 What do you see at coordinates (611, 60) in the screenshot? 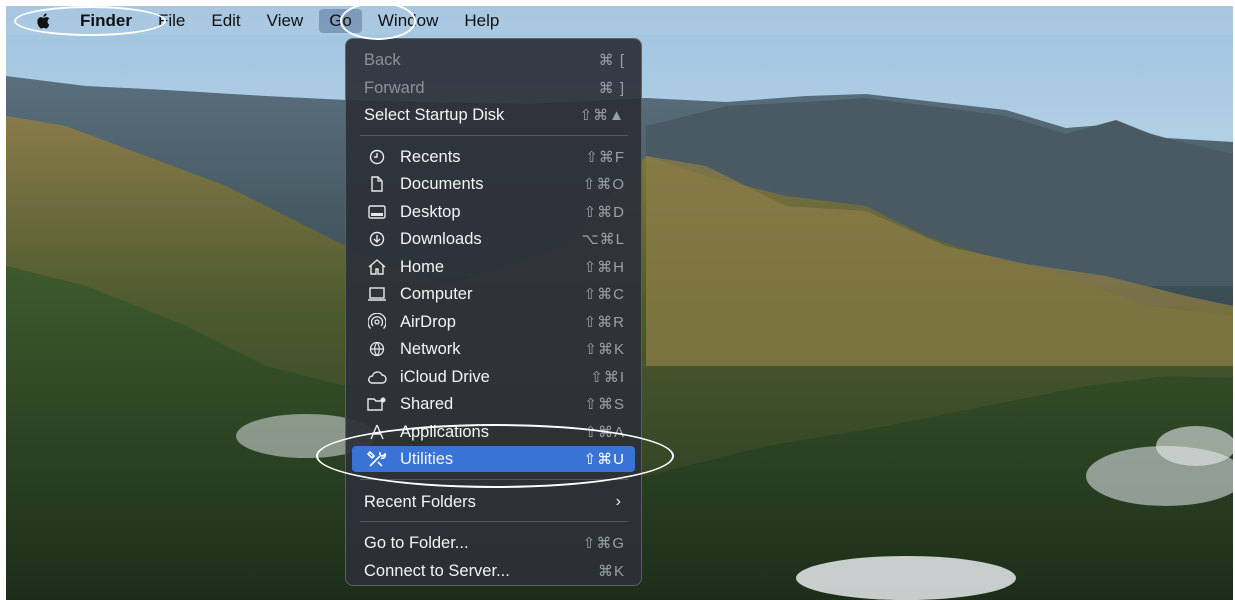
I see `shortcut: ⌘ [` at bounding box center [611, 60].